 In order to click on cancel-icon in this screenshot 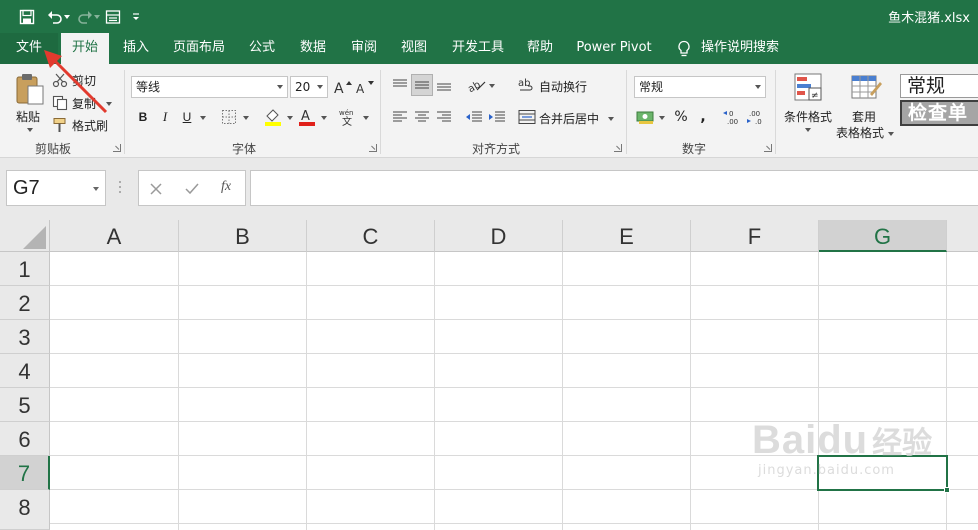, I will do `click(156, 189)`.